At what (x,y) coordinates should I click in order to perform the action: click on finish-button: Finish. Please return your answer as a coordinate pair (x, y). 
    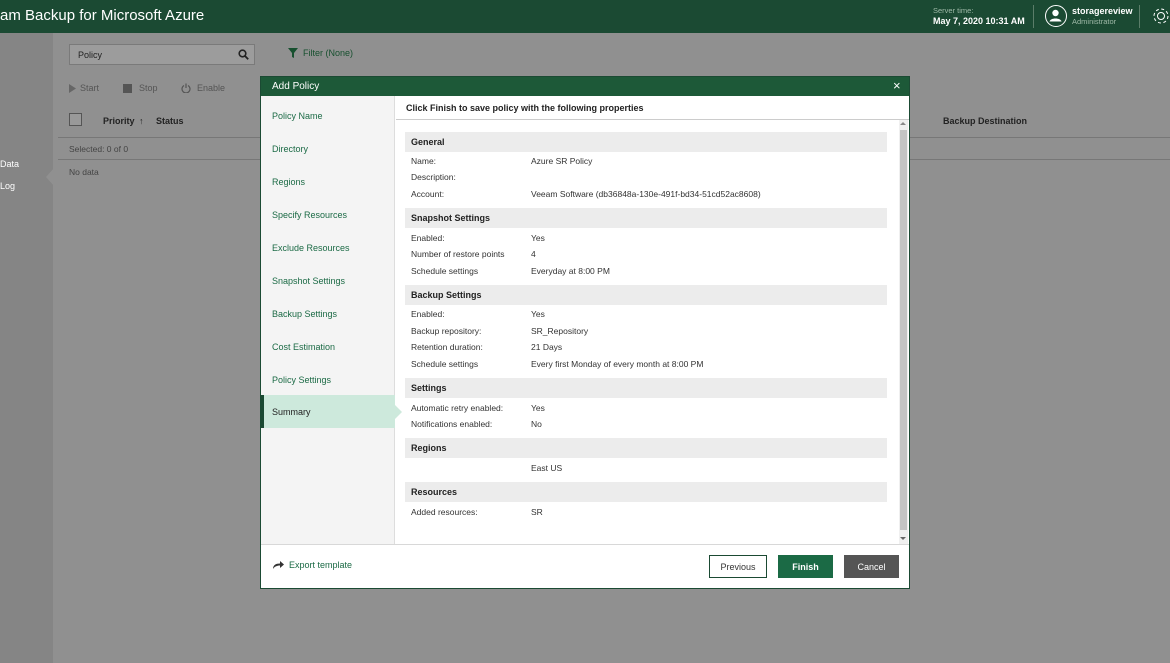
    Looking at the image, I should click on (805, 566).